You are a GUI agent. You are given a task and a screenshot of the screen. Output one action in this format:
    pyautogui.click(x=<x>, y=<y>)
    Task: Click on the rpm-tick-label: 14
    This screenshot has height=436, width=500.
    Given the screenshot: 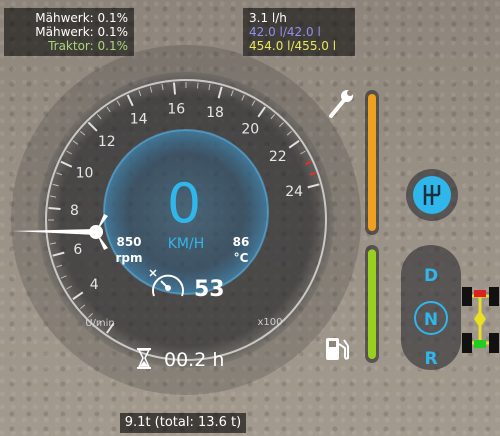 What is the action you would take?
    pyautogui.click(x=139, y=119)
    